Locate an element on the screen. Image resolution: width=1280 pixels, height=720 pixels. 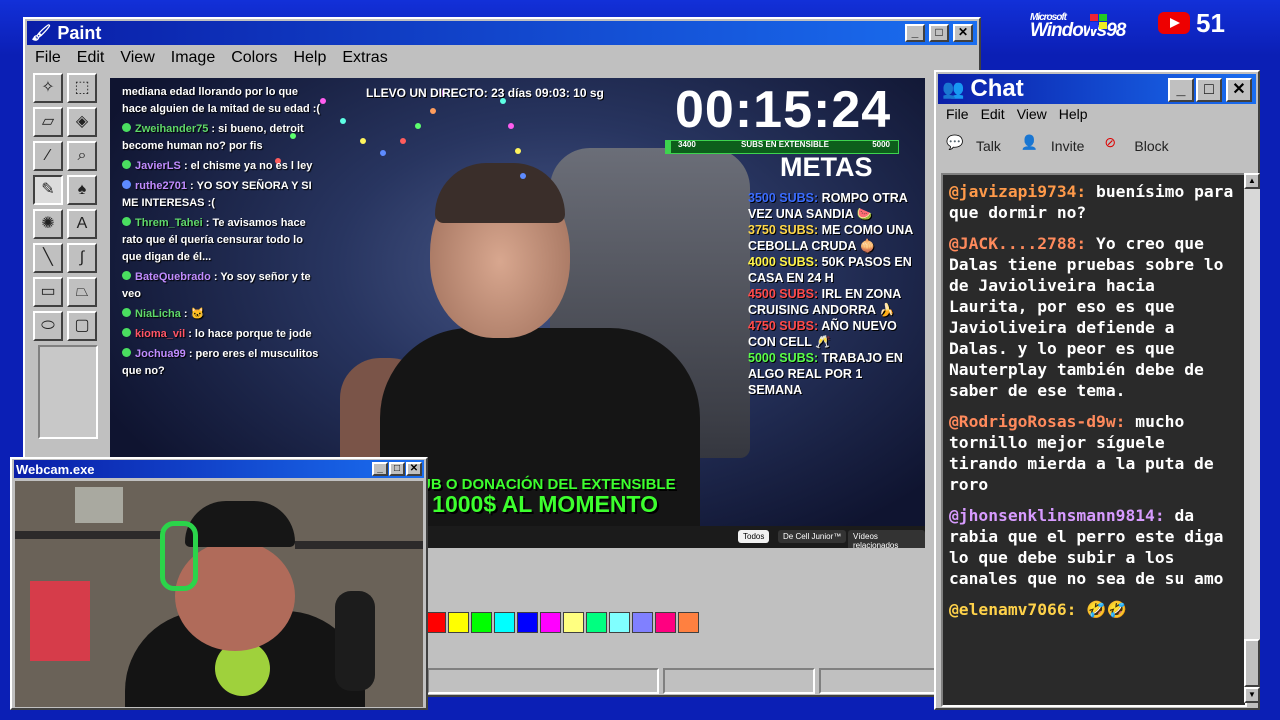
chip-related: Vídeos relacionados is located at coordinates (886, 539).